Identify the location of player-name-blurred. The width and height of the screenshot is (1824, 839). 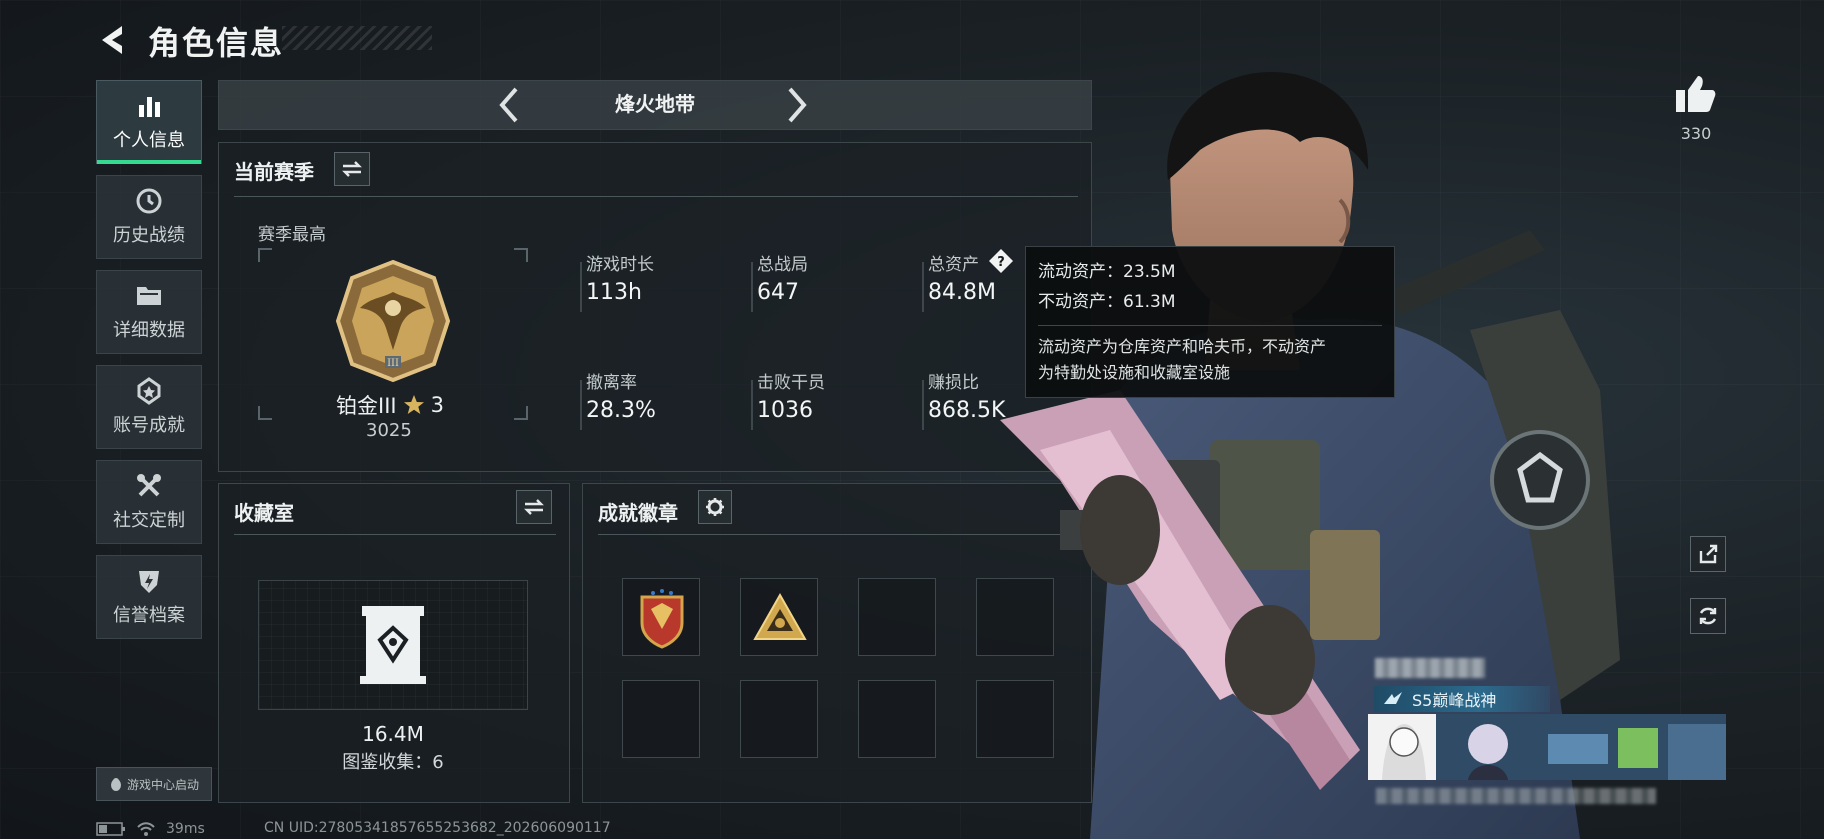
(1430, 668).